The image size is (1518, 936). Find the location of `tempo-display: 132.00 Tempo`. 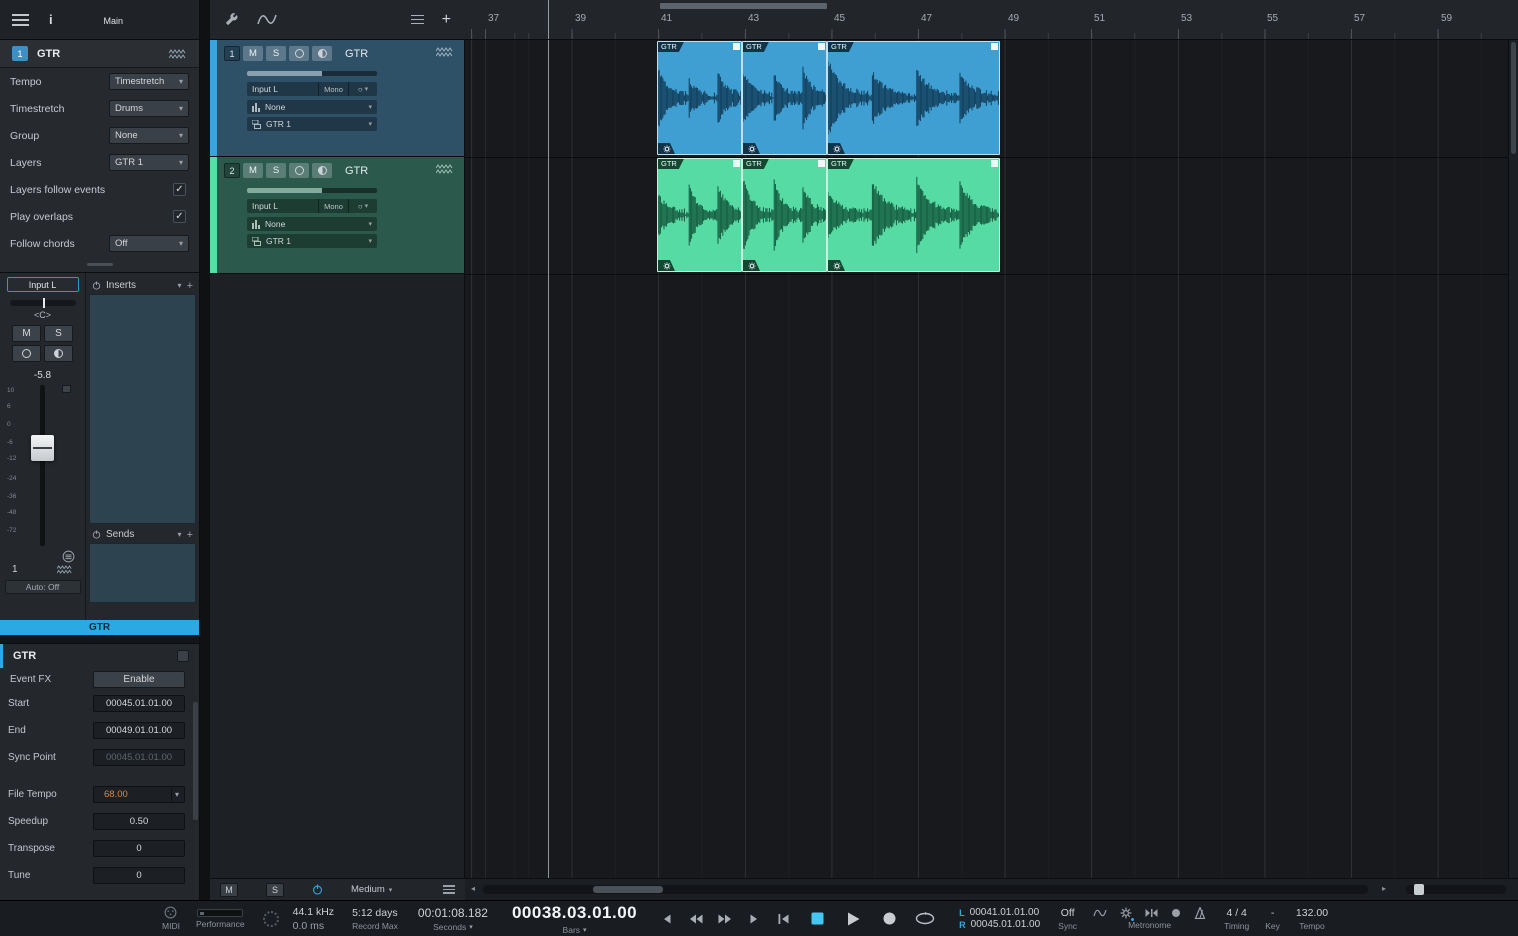

tempo-display: 132.00 Tempo is located at coordinates (1312, 919).